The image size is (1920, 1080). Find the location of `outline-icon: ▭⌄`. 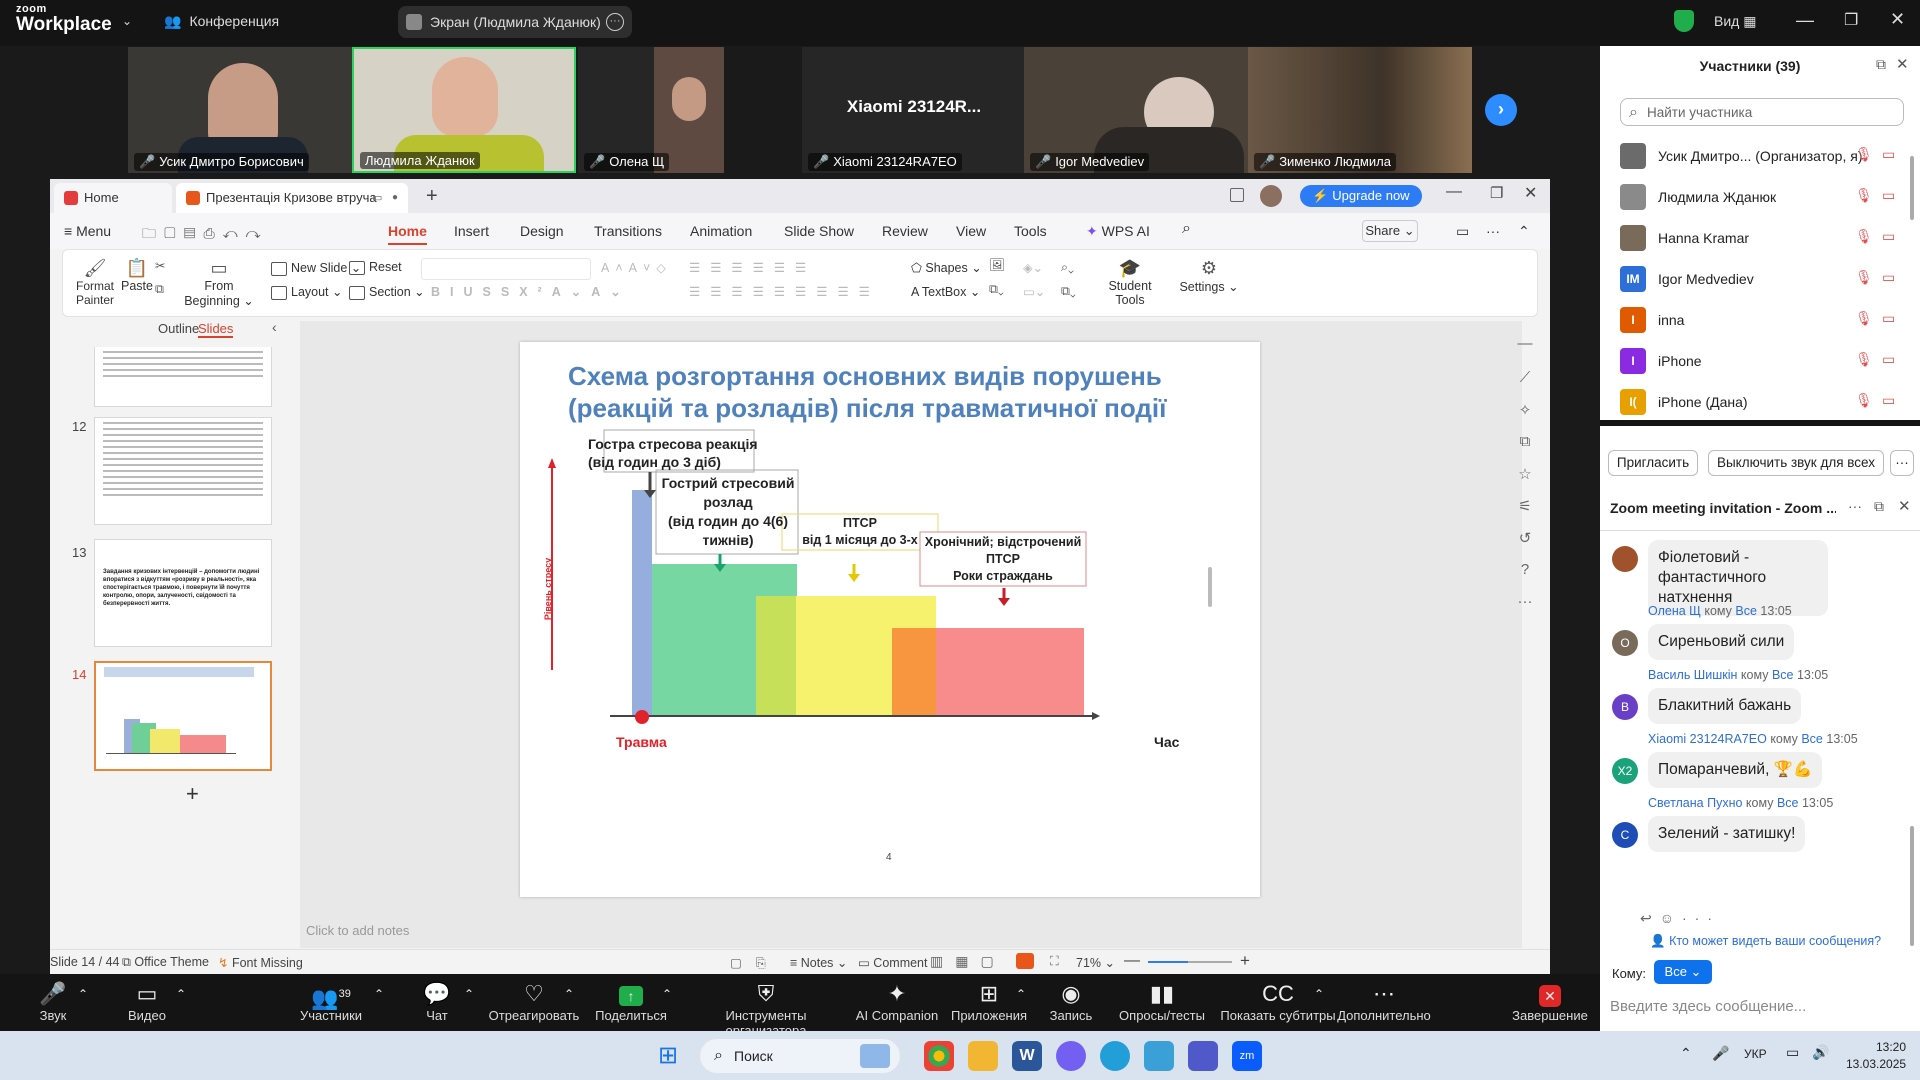

outline-icon: ▭⌄ is located at coordinates (1034, 291).